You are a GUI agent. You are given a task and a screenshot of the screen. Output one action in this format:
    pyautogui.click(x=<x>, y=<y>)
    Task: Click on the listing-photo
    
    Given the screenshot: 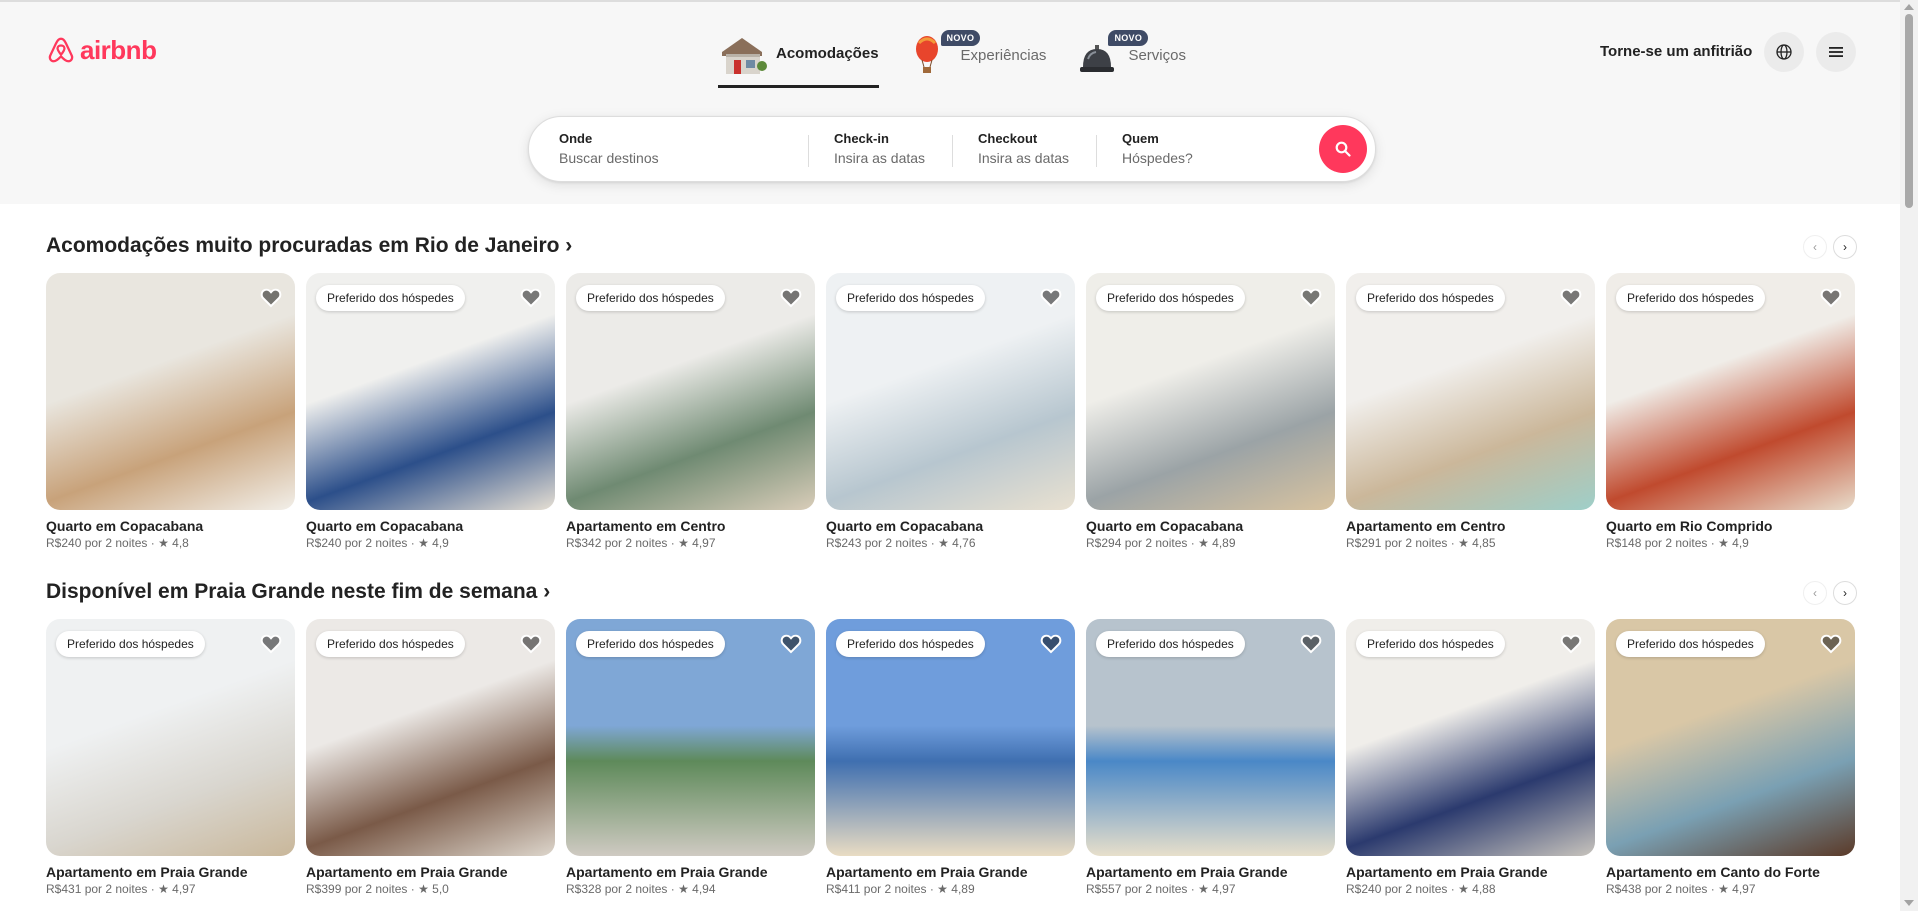 What is the action you would take?
    pyautogui.click(x=170, y=391)
    